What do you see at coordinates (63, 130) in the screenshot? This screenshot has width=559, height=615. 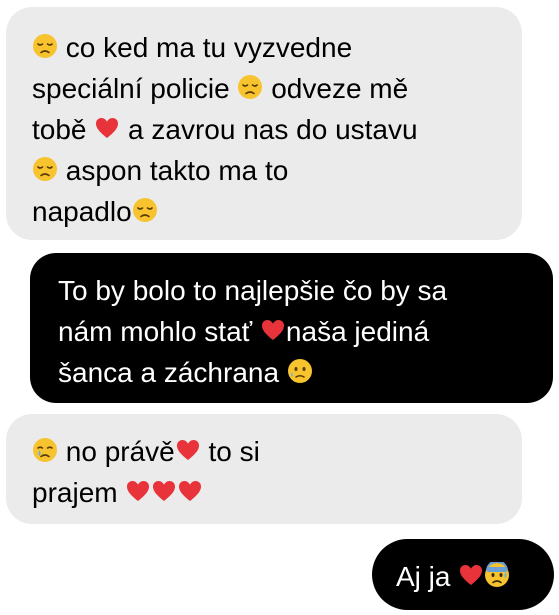 I see `message-text: tobě` at bounding box center [63, 130].